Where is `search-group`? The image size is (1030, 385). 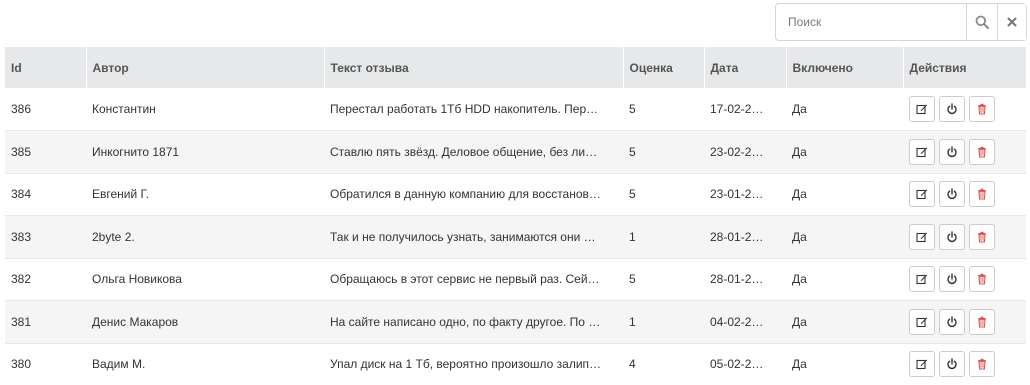 search-group is located at coordinates (901, 22).